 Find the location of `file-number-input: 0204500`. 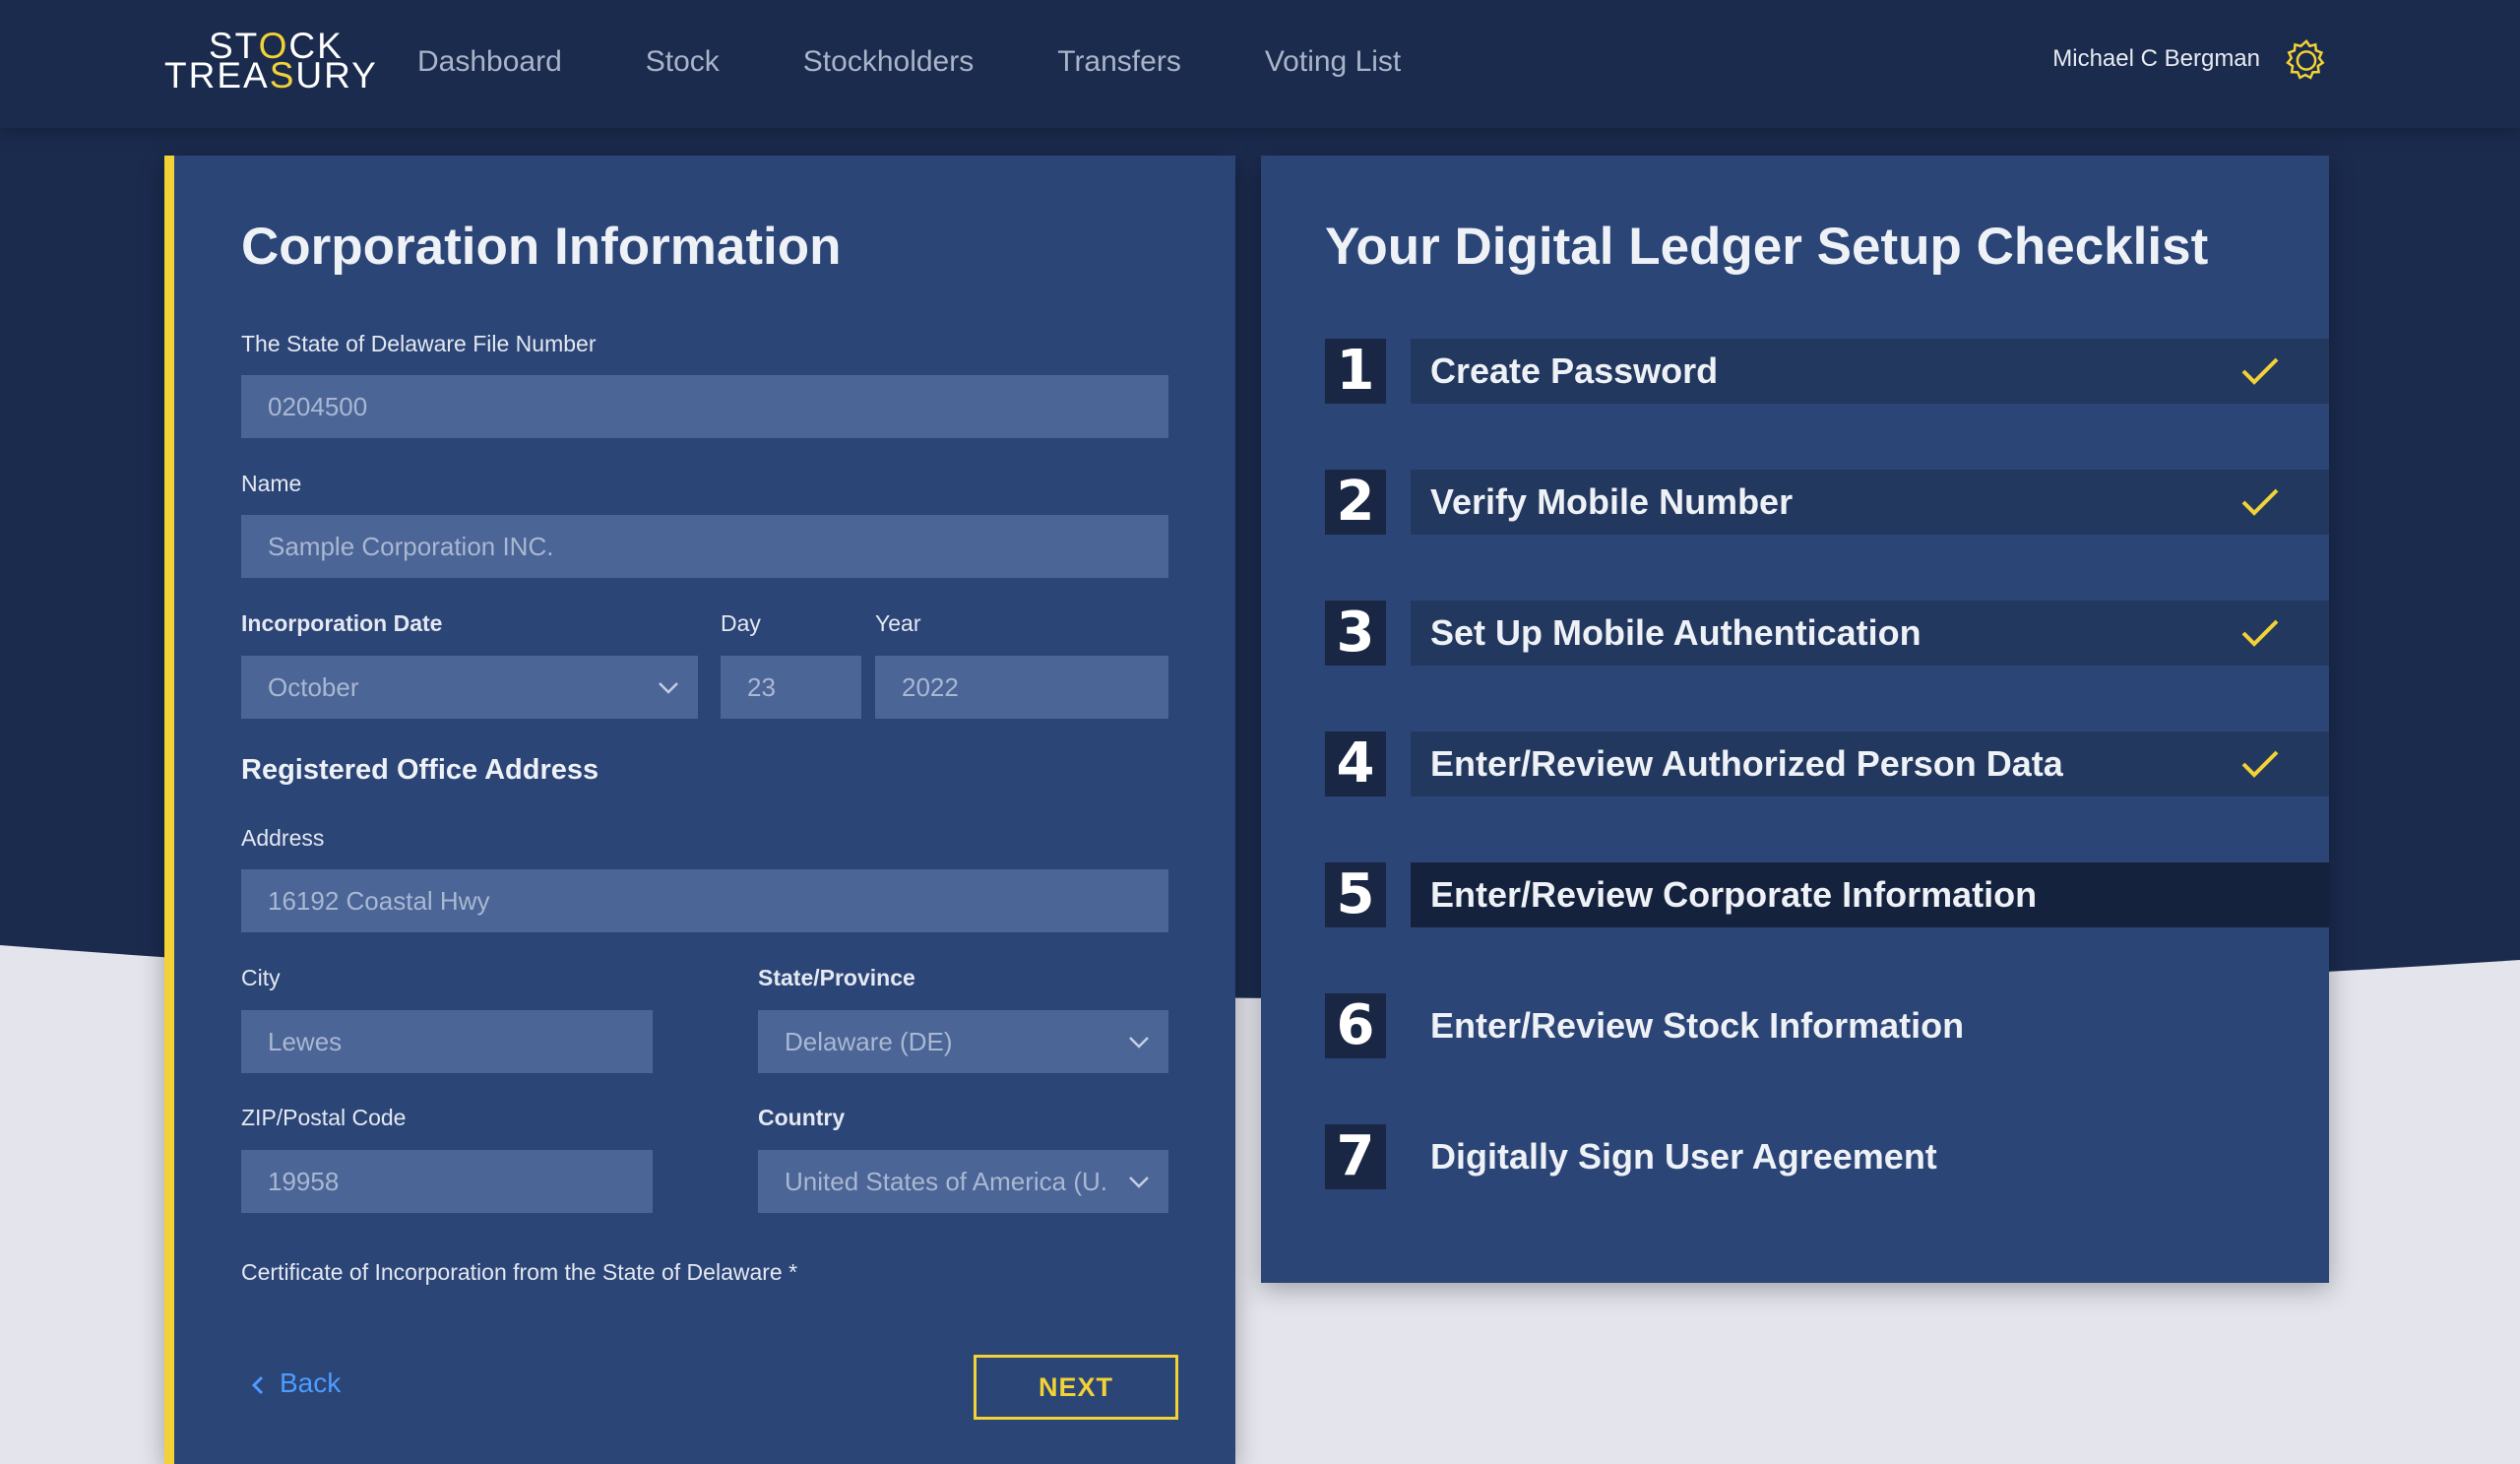

file-number-input: 0204500 is located at coordinates (704, 407).